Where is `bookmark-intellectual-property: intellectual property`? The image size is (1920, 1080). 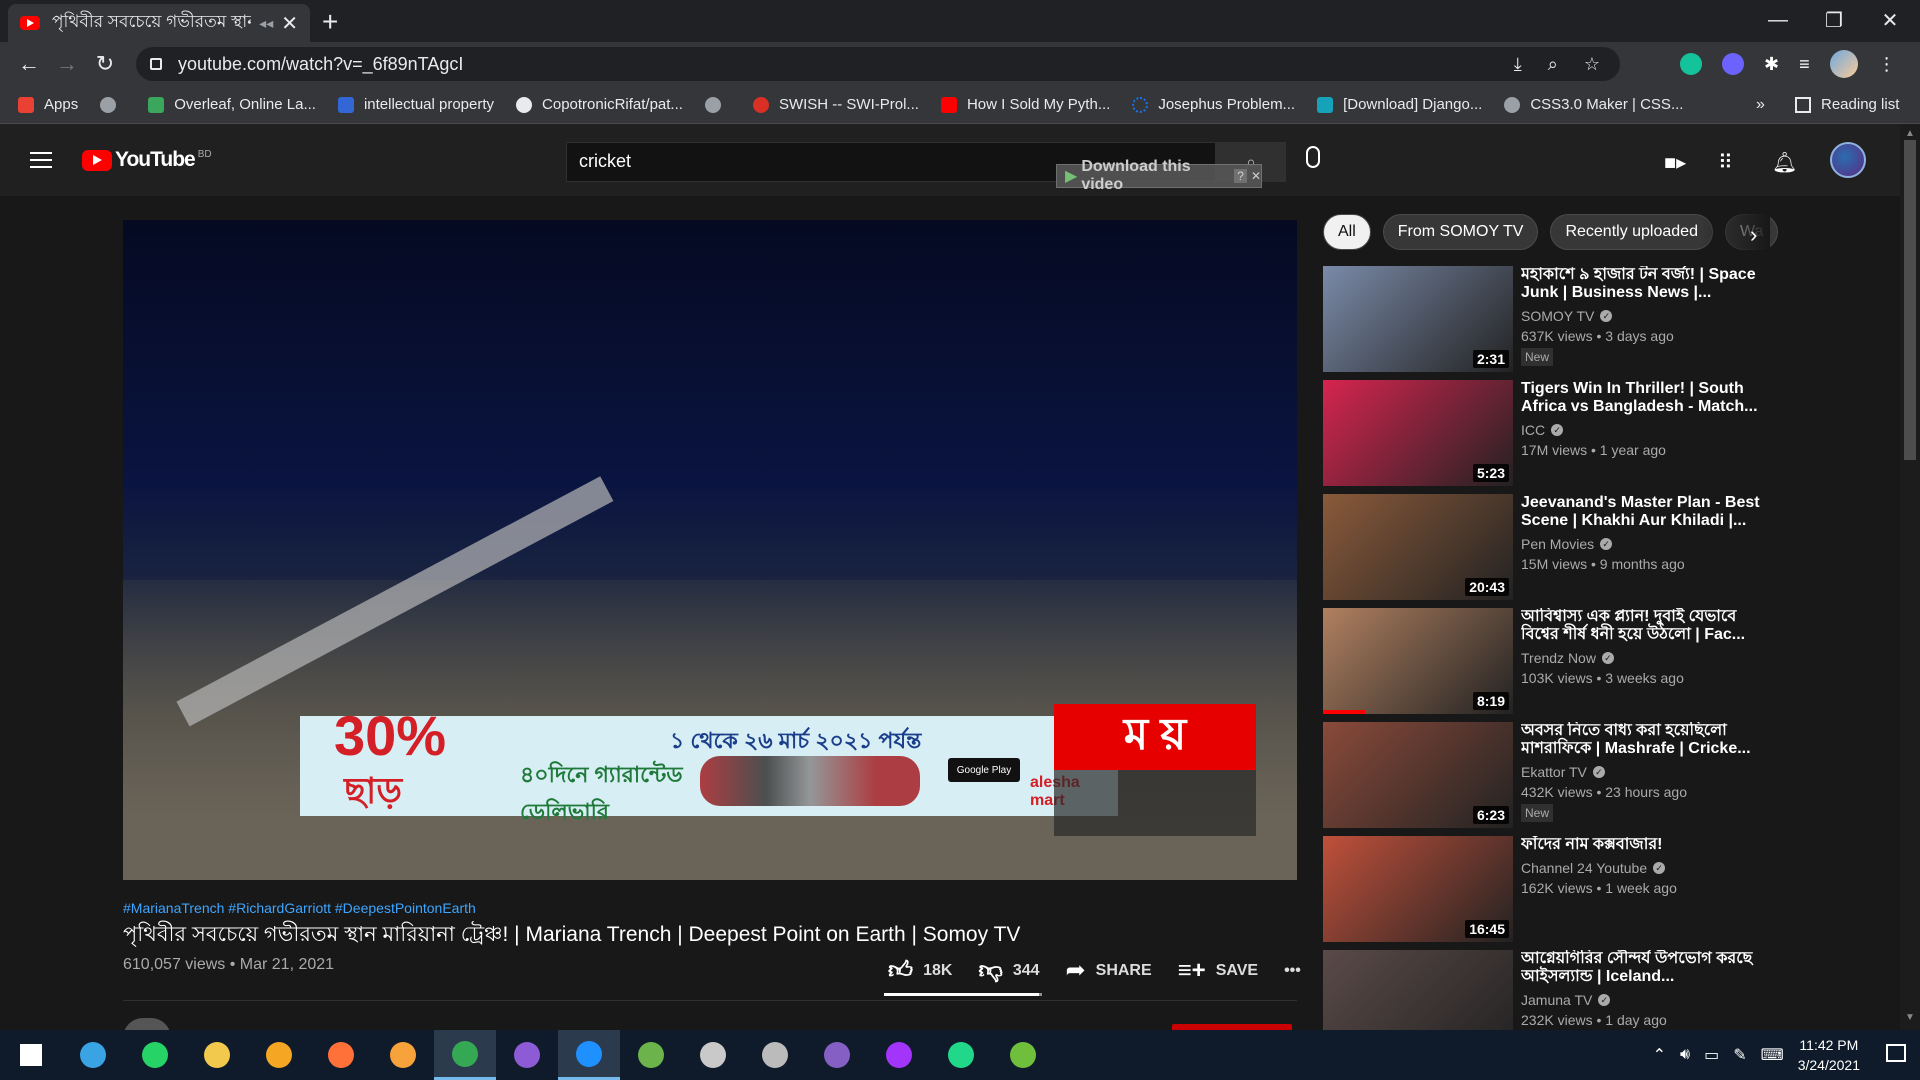 bookmark-intellectual-property: intellectual property is located at coordinates (415, 104).